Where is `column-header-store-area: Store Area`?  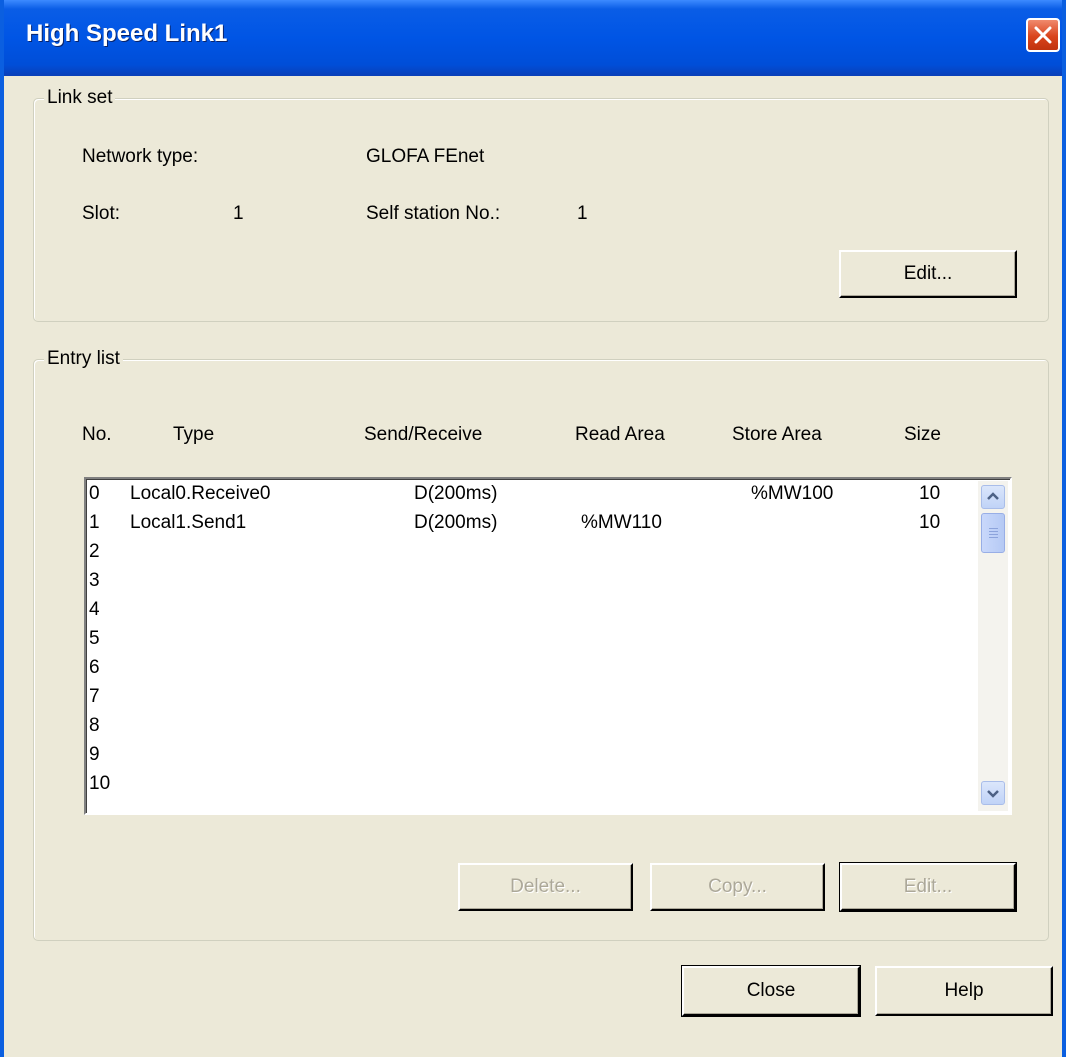
column-header-store-area: Store Area is located at coordinates (777, 434).